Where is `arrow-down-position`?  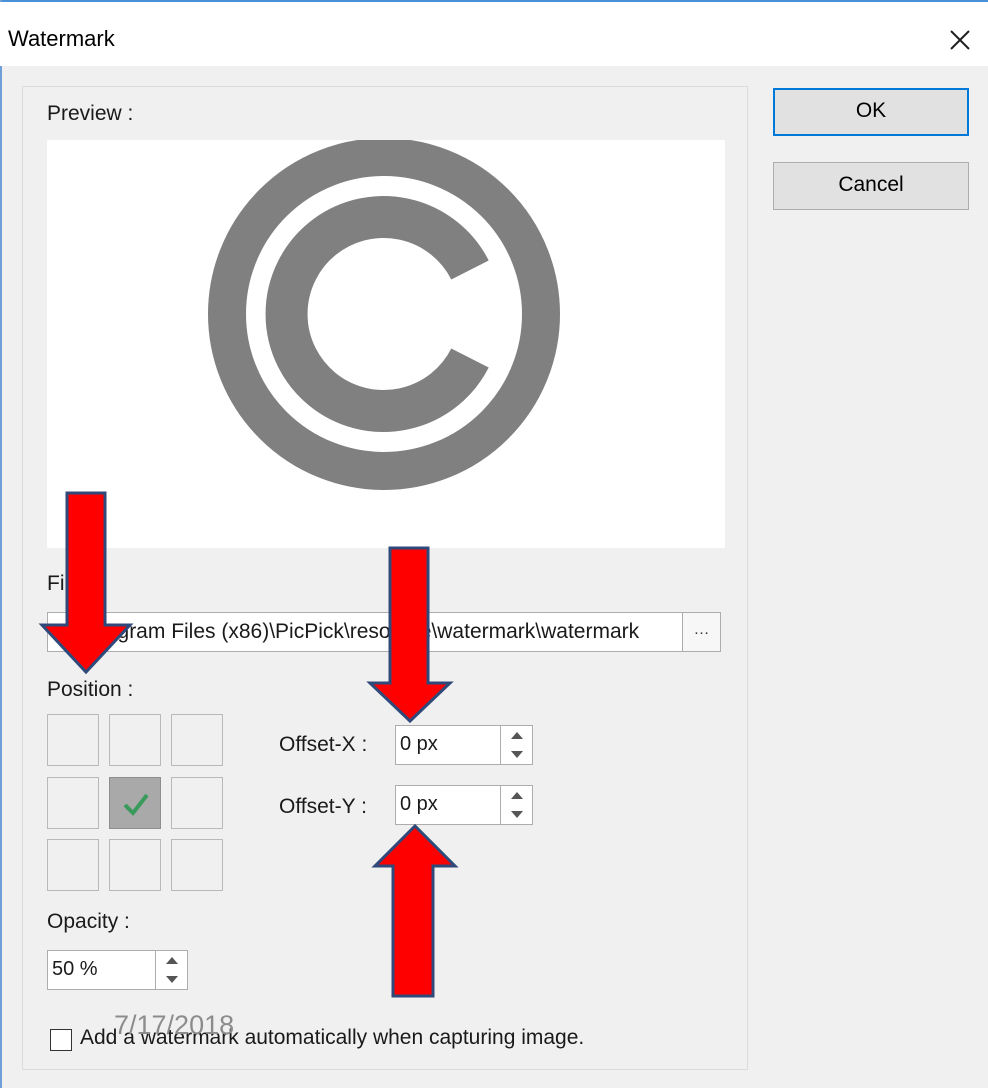
arrow-down-position is located at coordinates (86, 583).